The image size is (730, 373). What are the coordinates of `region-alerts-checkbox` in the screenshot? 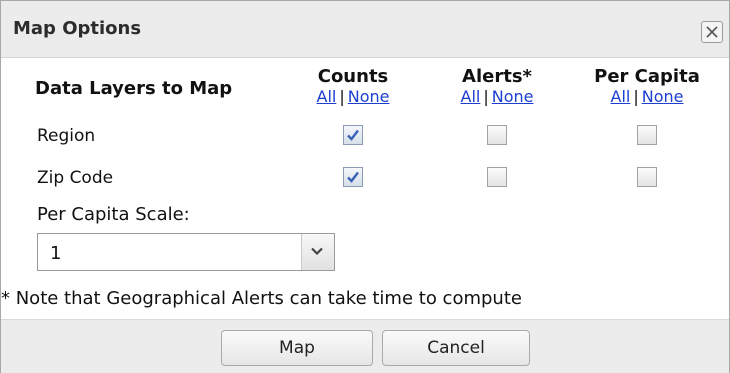 It's located at (497, 135).